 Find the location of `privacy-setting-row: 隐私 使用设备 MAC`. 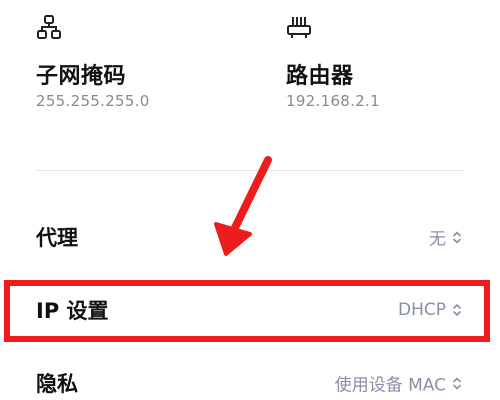

privacy-setting-row: 隐私 使用设备 MAC is located at coordinates (250, 379).